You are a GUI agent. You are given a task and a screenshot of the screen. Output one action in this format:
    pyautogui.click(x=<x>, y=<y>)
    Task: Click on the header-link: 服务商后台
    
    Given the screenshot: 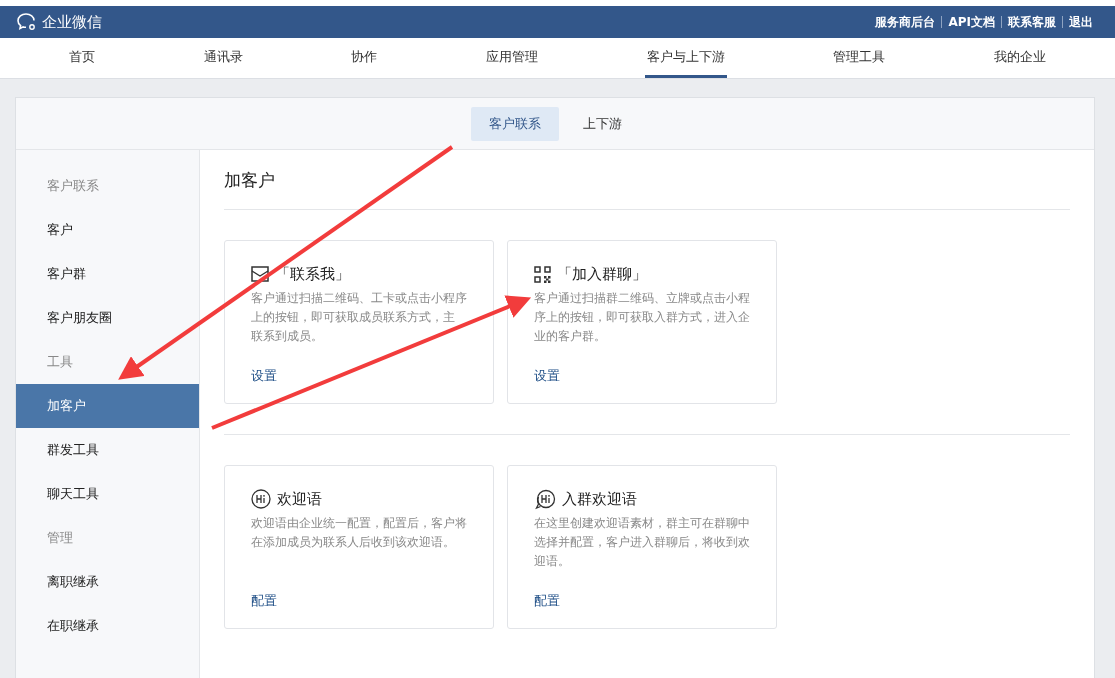 What is the action you would take?
    pyautogui.click(x=905, y=22)
    